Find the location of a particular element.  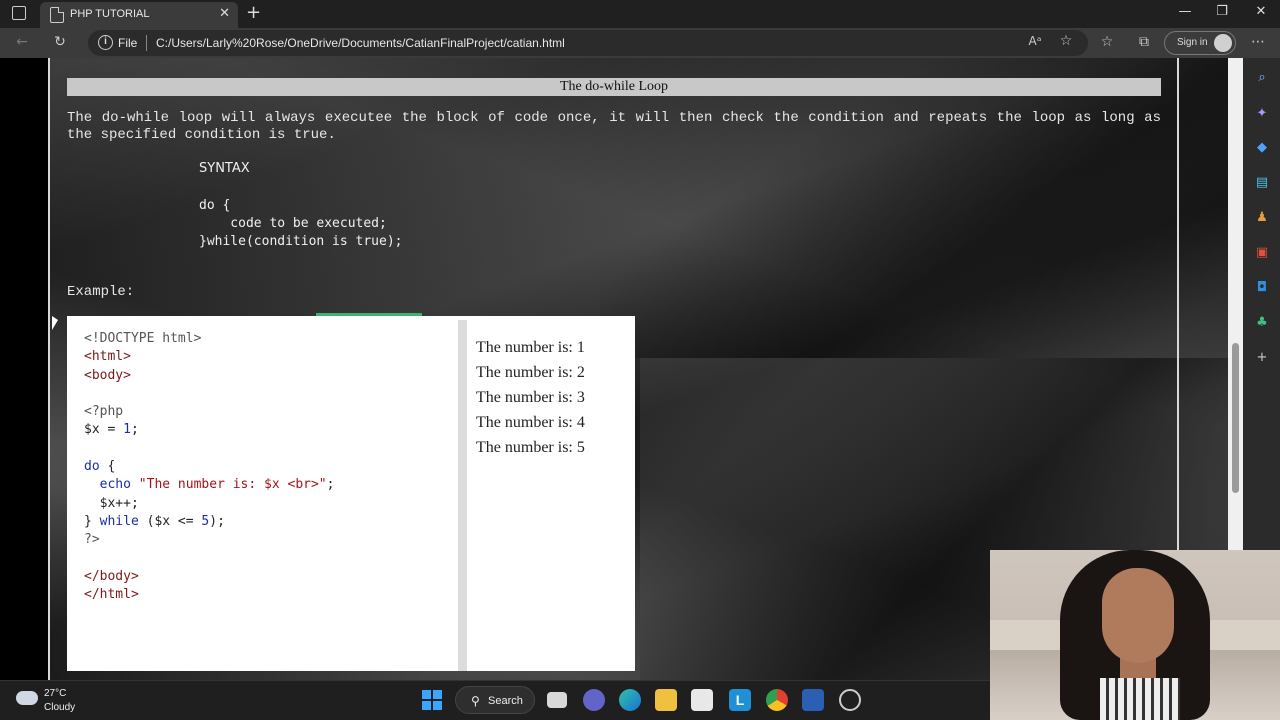

store-icon is located at coordinates (702, 700).